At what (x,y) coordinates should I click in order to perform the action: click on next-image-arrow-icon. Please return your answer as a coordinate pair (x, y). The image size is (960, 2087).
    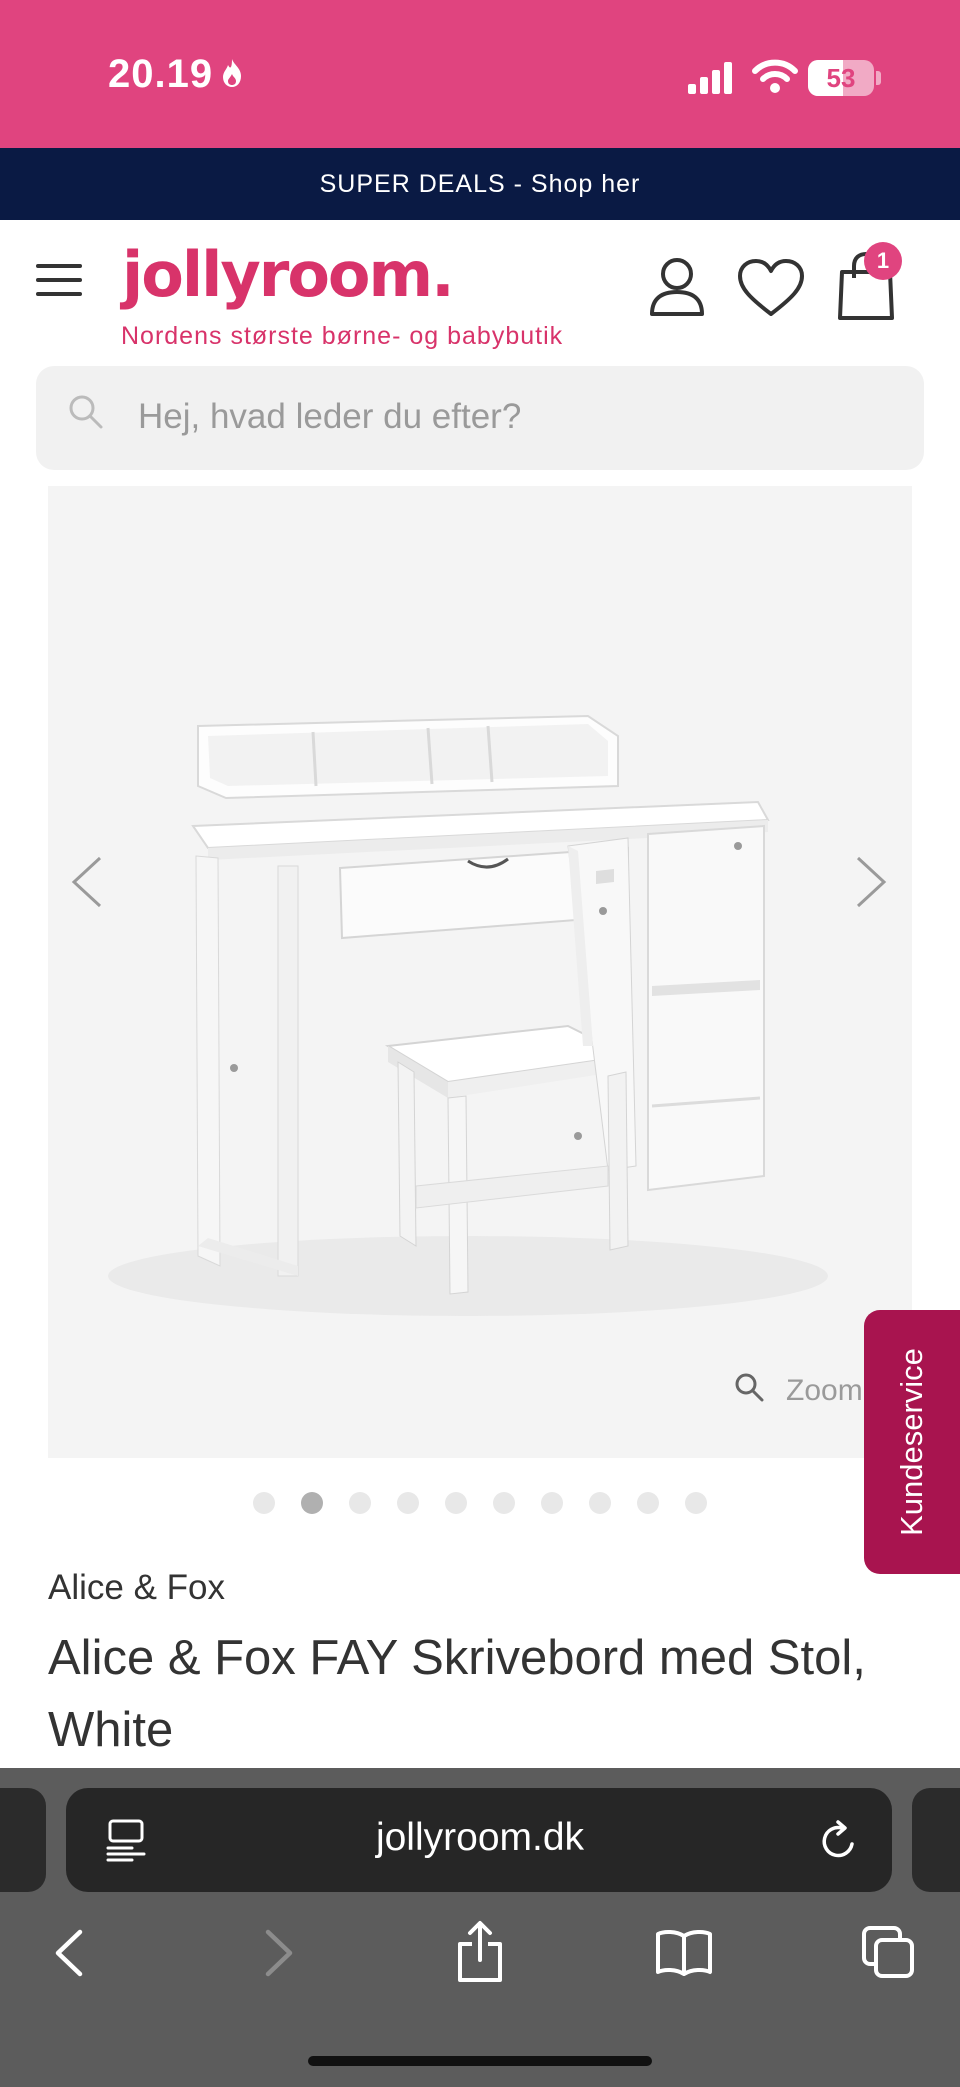
    Looking at the image, I should click on (871, 882).